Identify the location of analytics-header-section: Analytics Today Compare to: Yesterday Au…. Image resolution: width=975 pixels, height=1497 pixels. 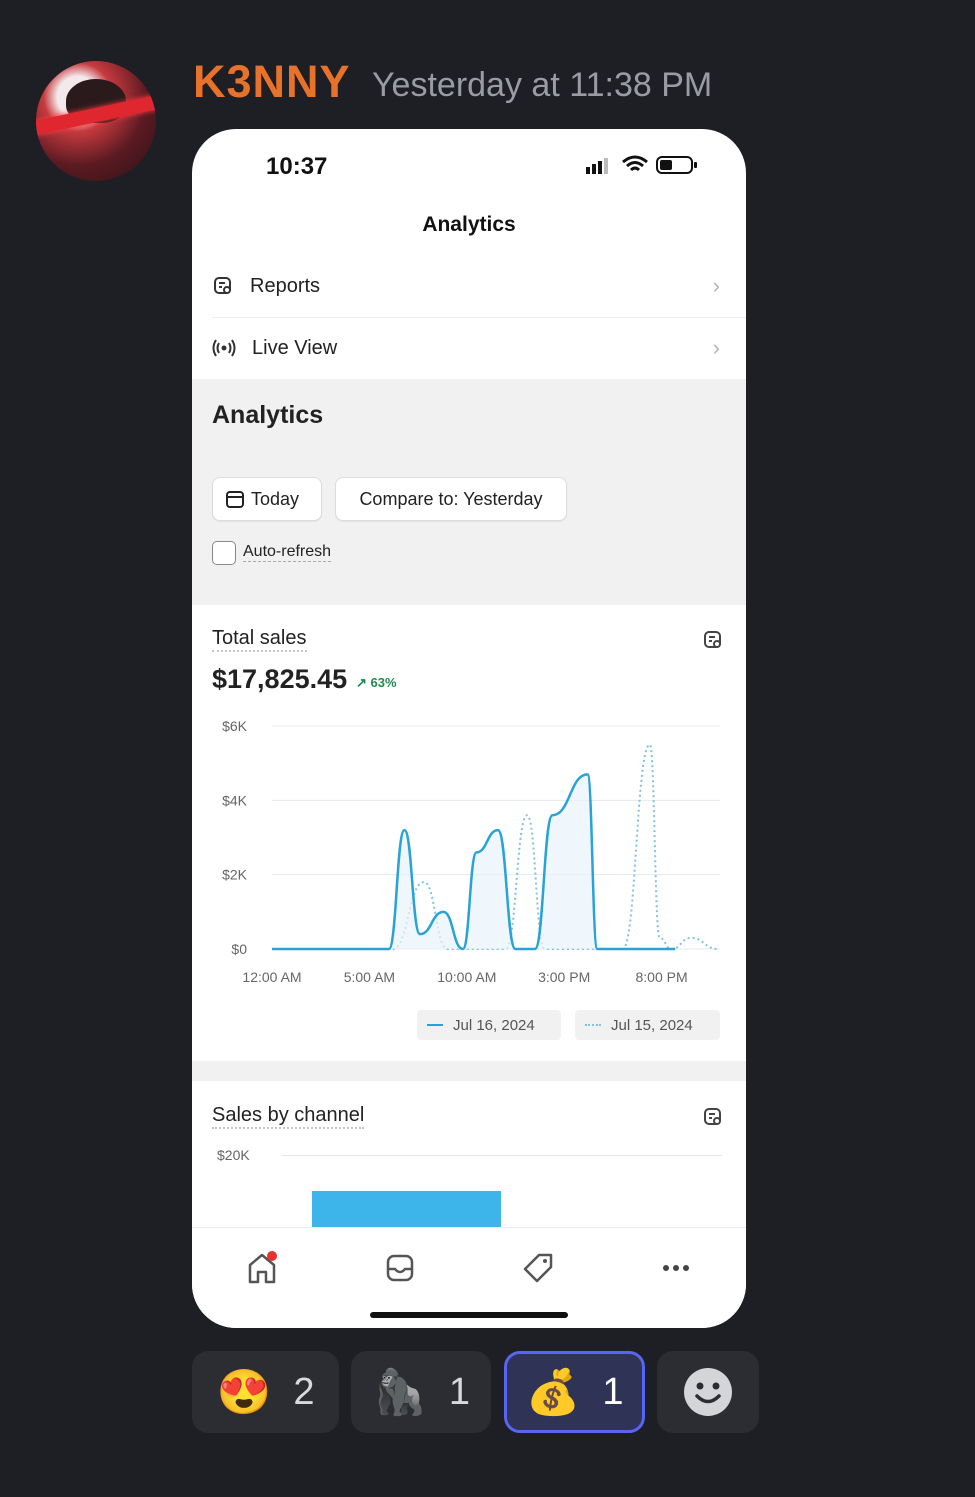
(469, 492).